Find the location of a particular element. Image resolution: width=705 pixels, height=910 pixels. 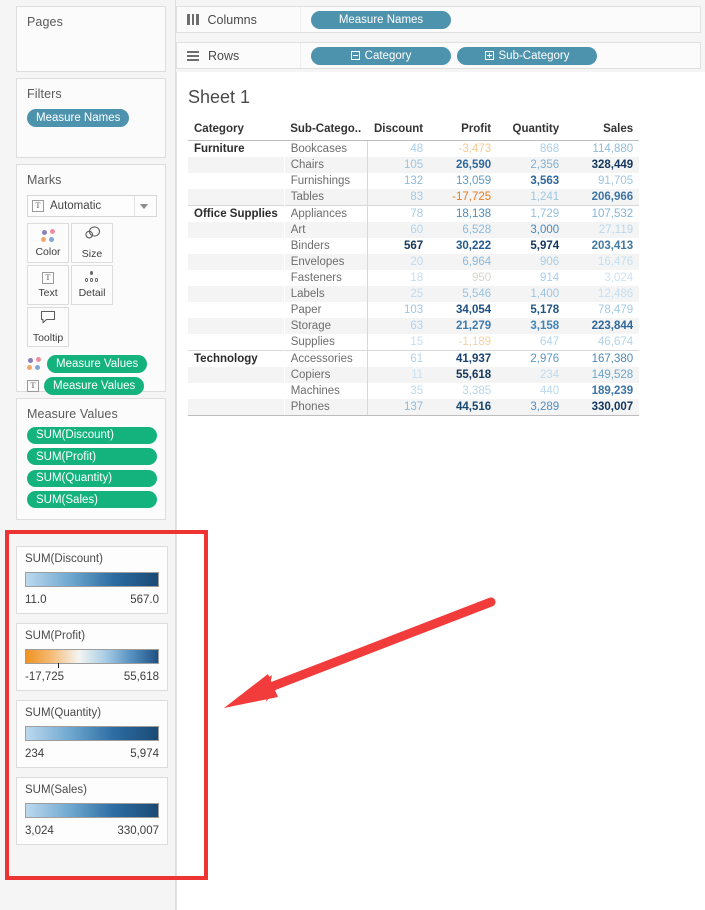

table-row: Art 60 6,528 3,000 27,119 is located at coordinates (414, 230).